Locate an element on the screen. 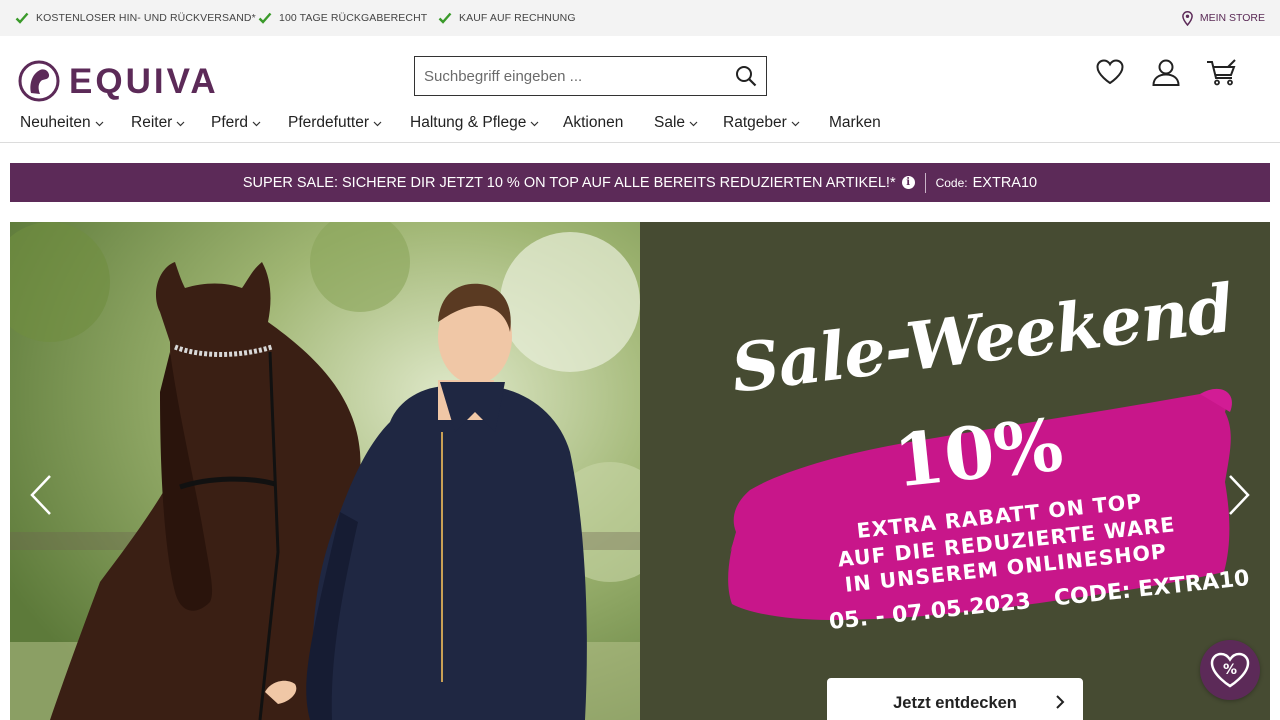  heart-percent-icon: % is located at coordinates (1230, 670).